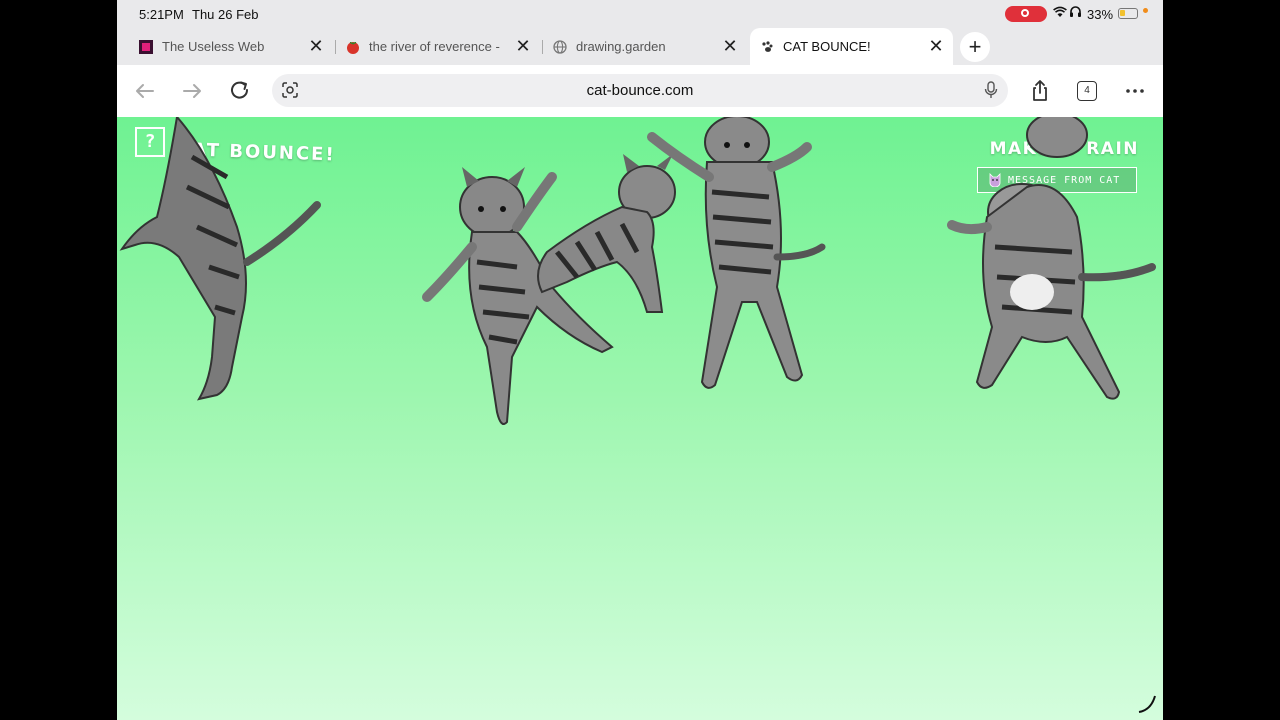 The image size is (1280, 720). Describe the element at coordinates (1145, 10) in the screenshot. I see `charging-dot-icon` at that location.